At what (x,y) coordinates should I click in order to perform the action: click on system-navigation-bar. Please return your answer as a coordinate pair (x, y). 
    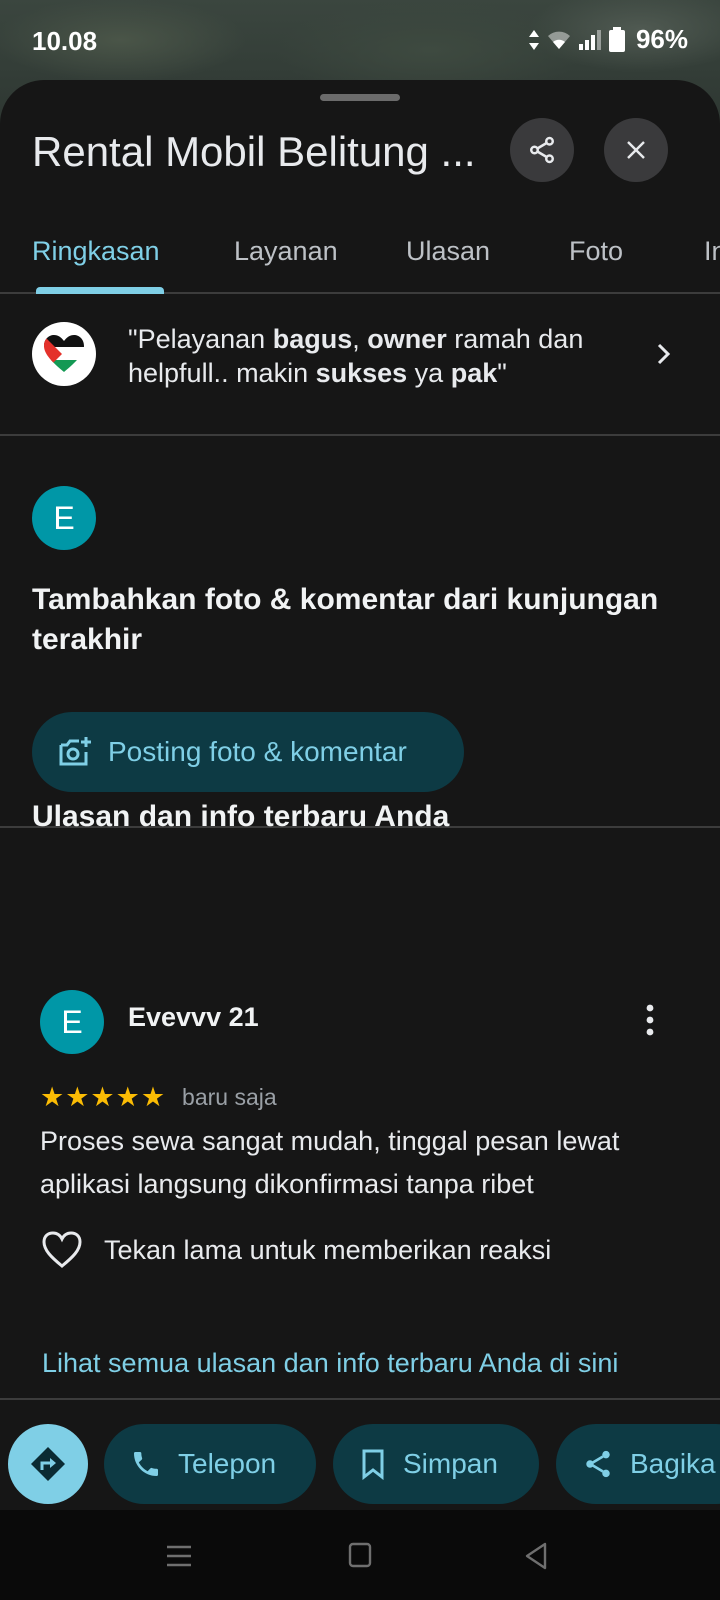
    Looking at the image, I should click on (360, 1555).